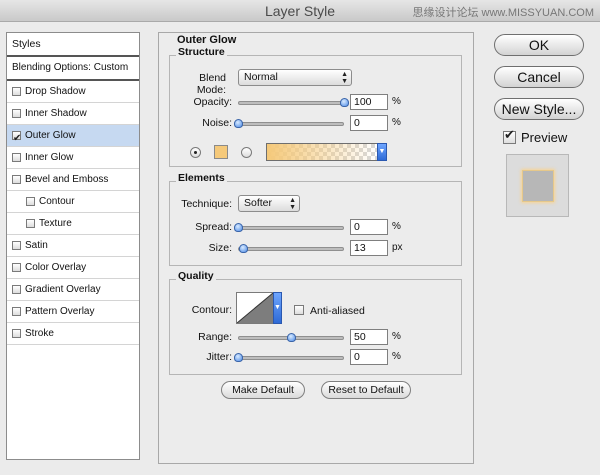 This screenshot has width=600, height=475. Describe the element at coordinates (16, 289) in the screenshot. I see `gradient-overlay-checkbox` at that location.